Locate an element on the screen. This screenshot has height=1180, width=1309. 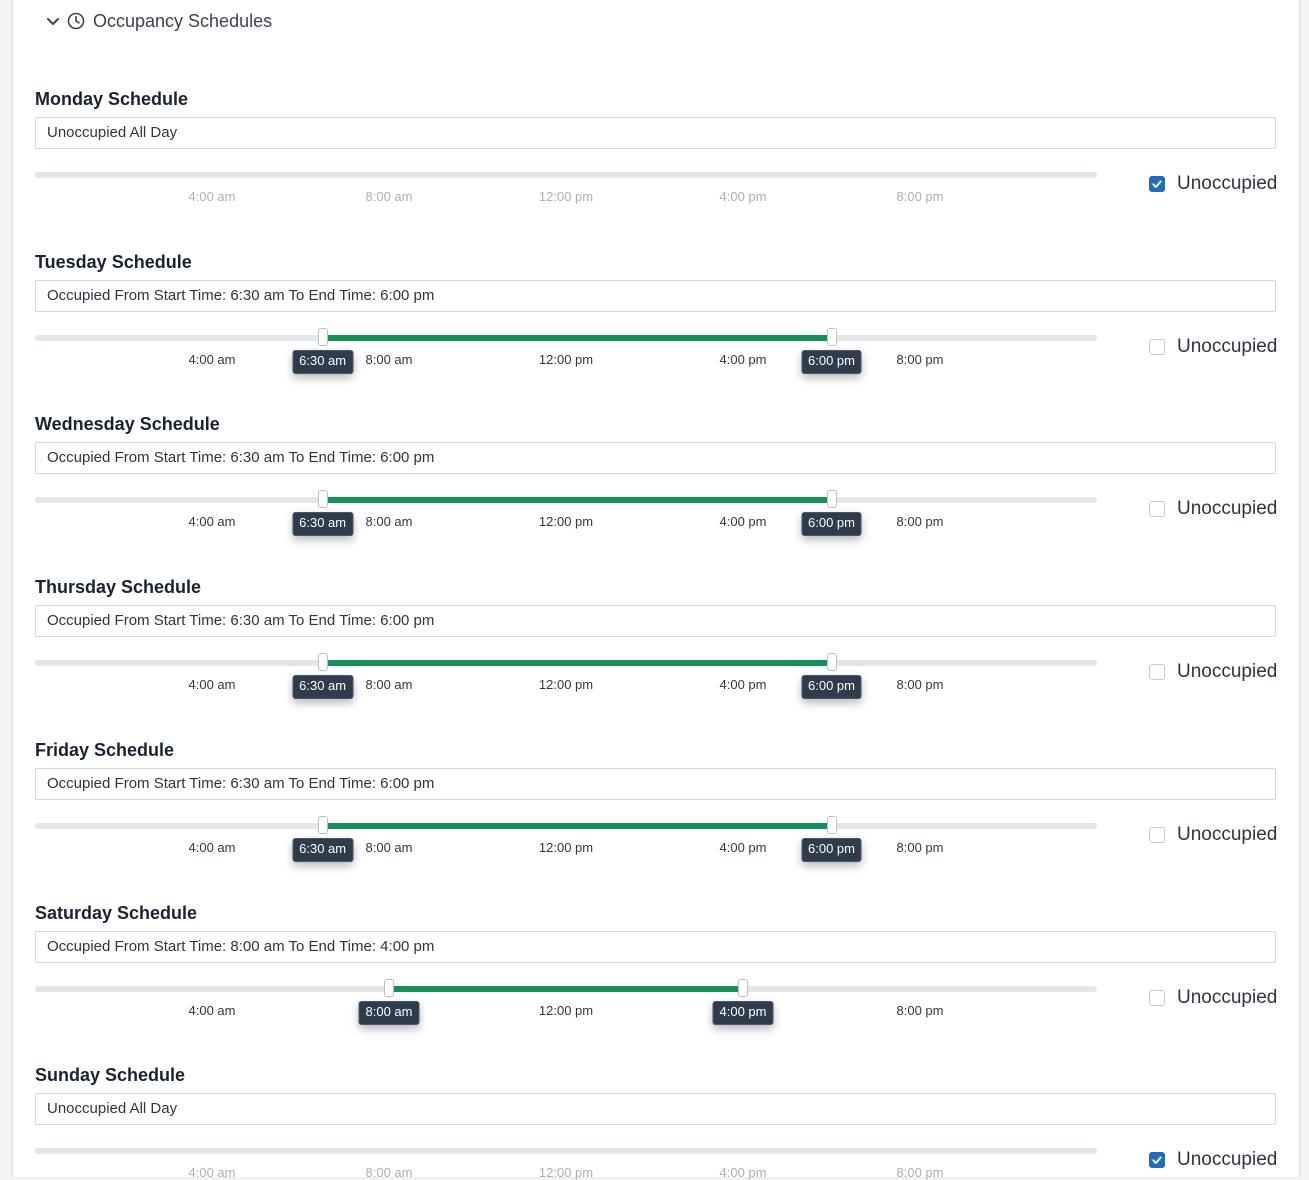
slider-rail is located at coordinates (566, 1151).